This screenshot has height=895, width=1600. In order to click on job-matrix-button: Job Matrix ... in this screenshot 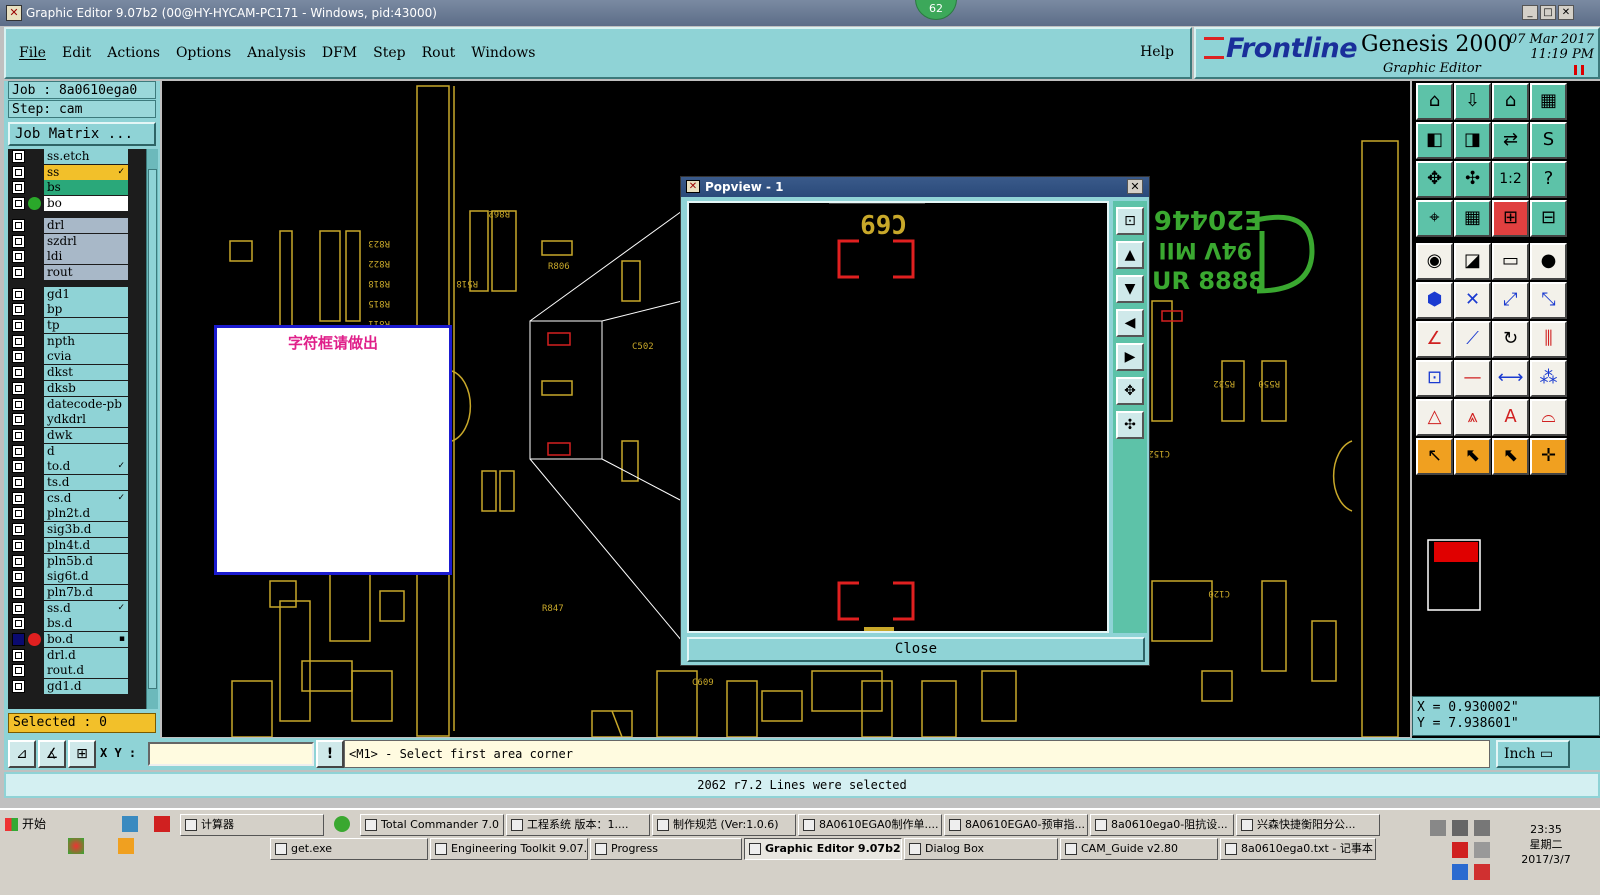, I will do `click(82, 134)`.